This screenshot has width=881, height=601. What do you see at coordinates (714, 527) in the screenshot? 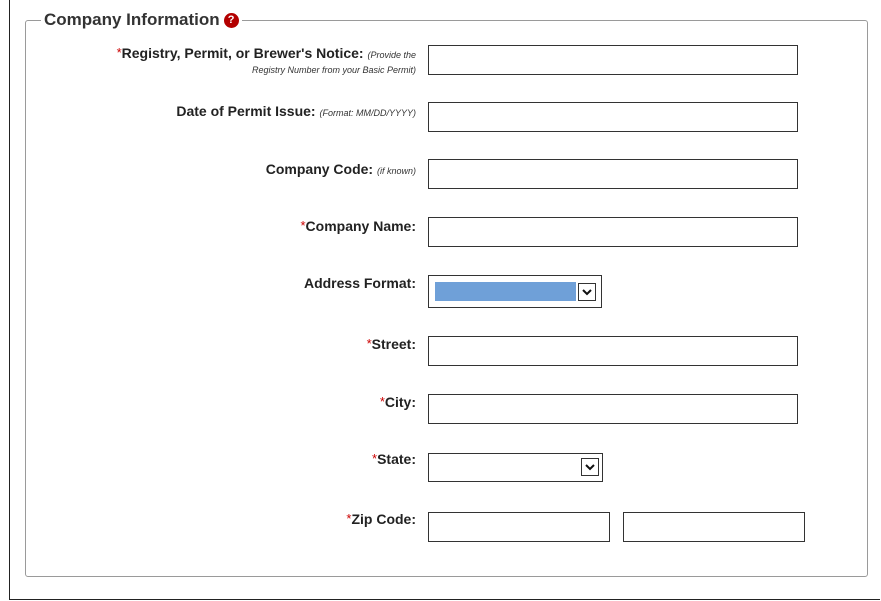
I see `zip-extension-input` at bounding box center [714, 527].